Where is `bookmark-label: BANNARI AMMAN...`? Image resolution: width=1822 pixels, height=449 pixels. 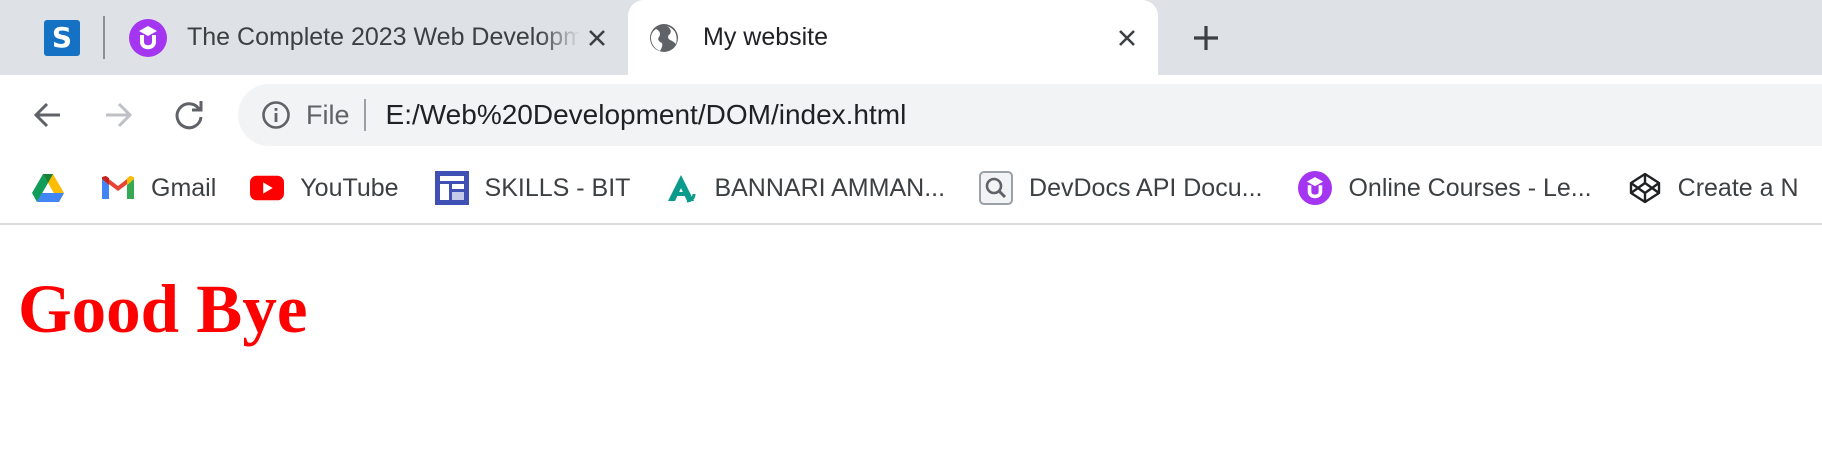 bookmark-label: BANNARI AMMAN... is located at coordinates (830, 187).